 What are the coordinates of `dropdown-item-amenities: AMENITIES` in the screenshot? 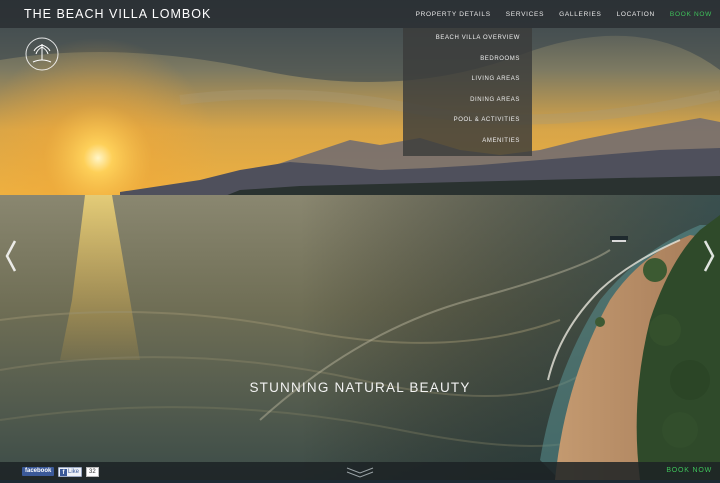 It's located at (467, 141).